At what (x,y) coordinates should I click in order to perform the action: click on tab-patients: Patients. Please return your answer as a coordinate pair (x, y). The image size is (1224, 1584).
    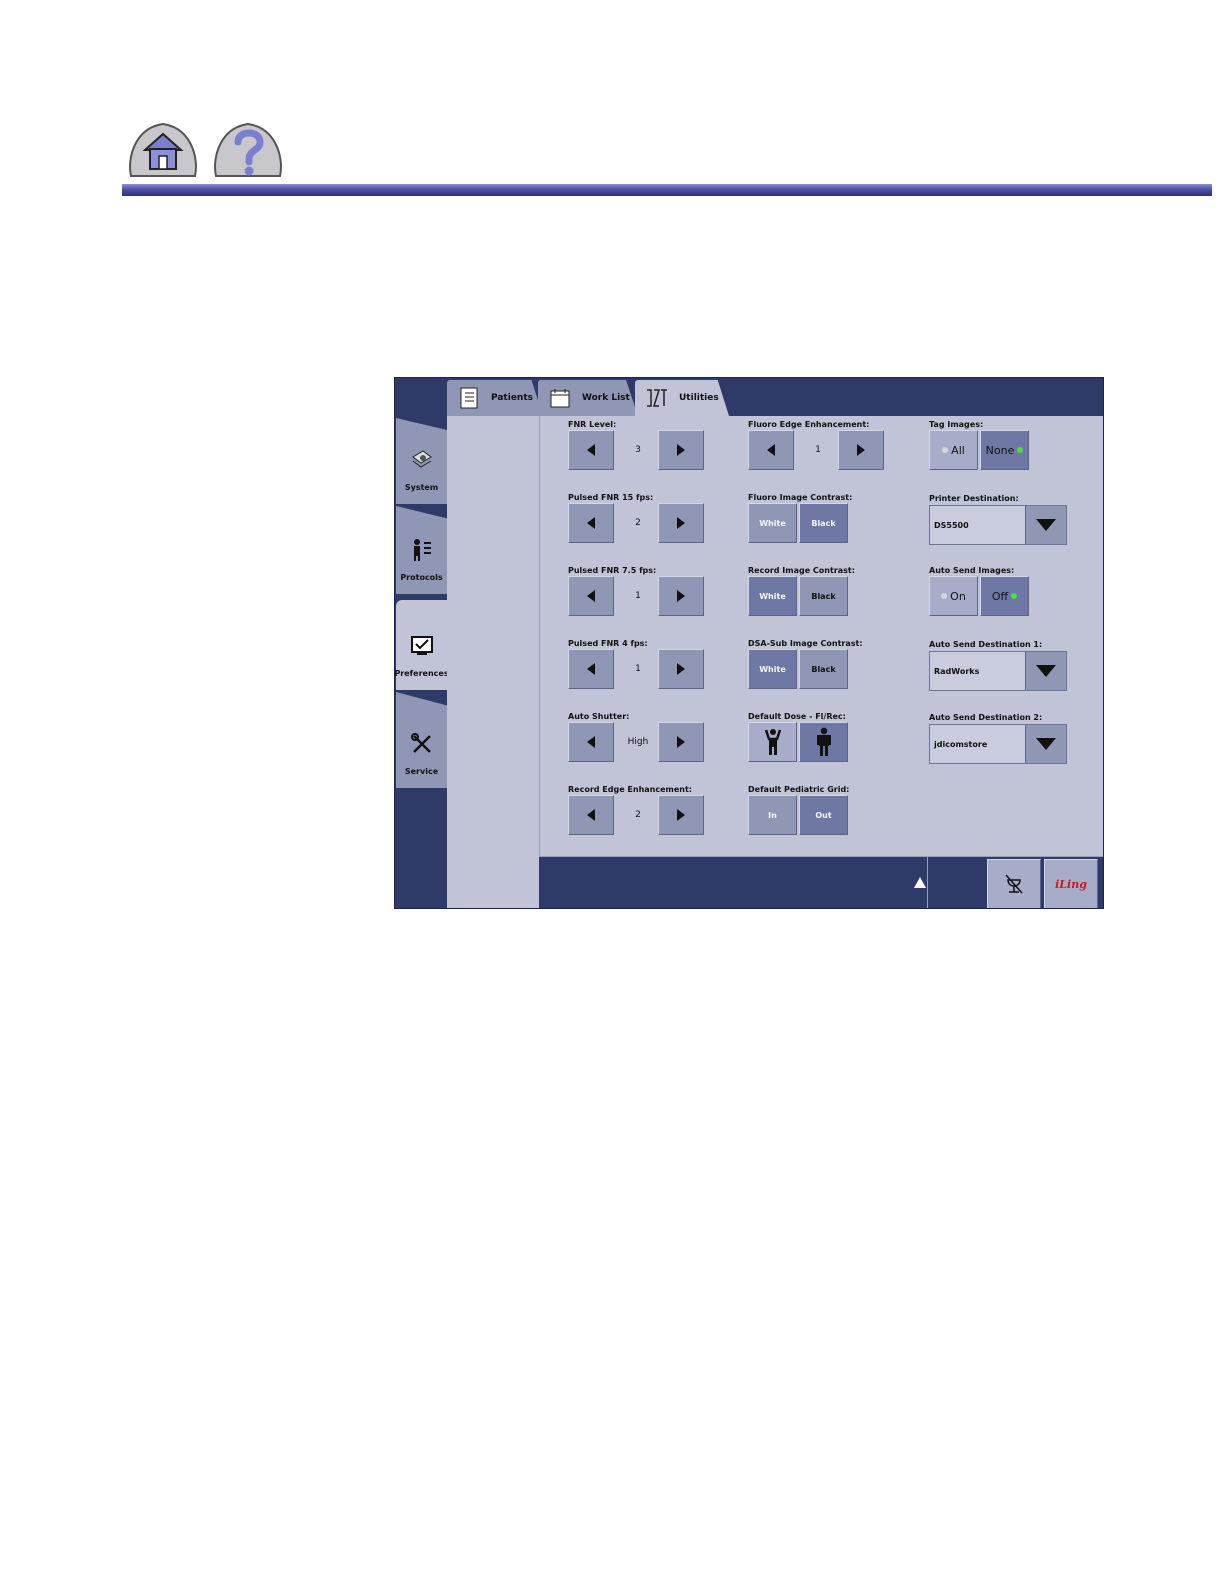
    Looking at the image, I should click on (495, 398).